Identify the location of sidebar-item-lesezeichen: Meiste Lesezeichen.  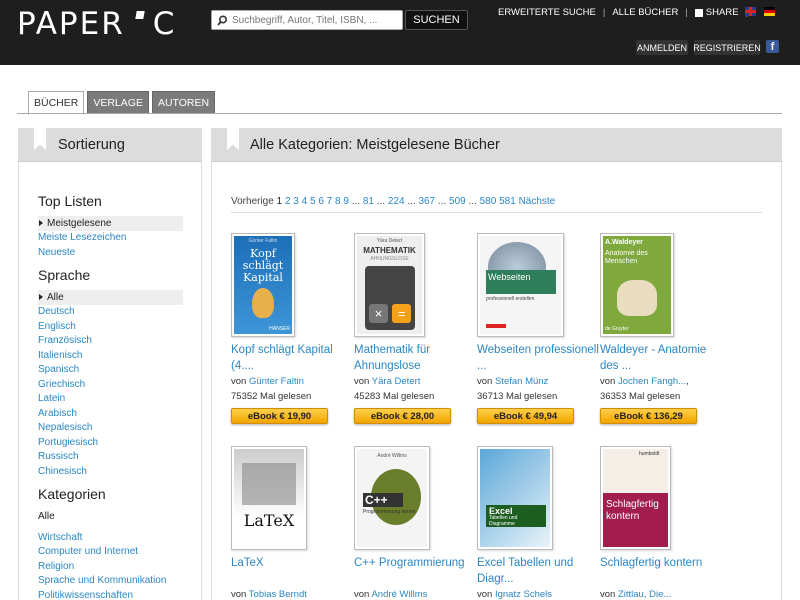
(110, 238).